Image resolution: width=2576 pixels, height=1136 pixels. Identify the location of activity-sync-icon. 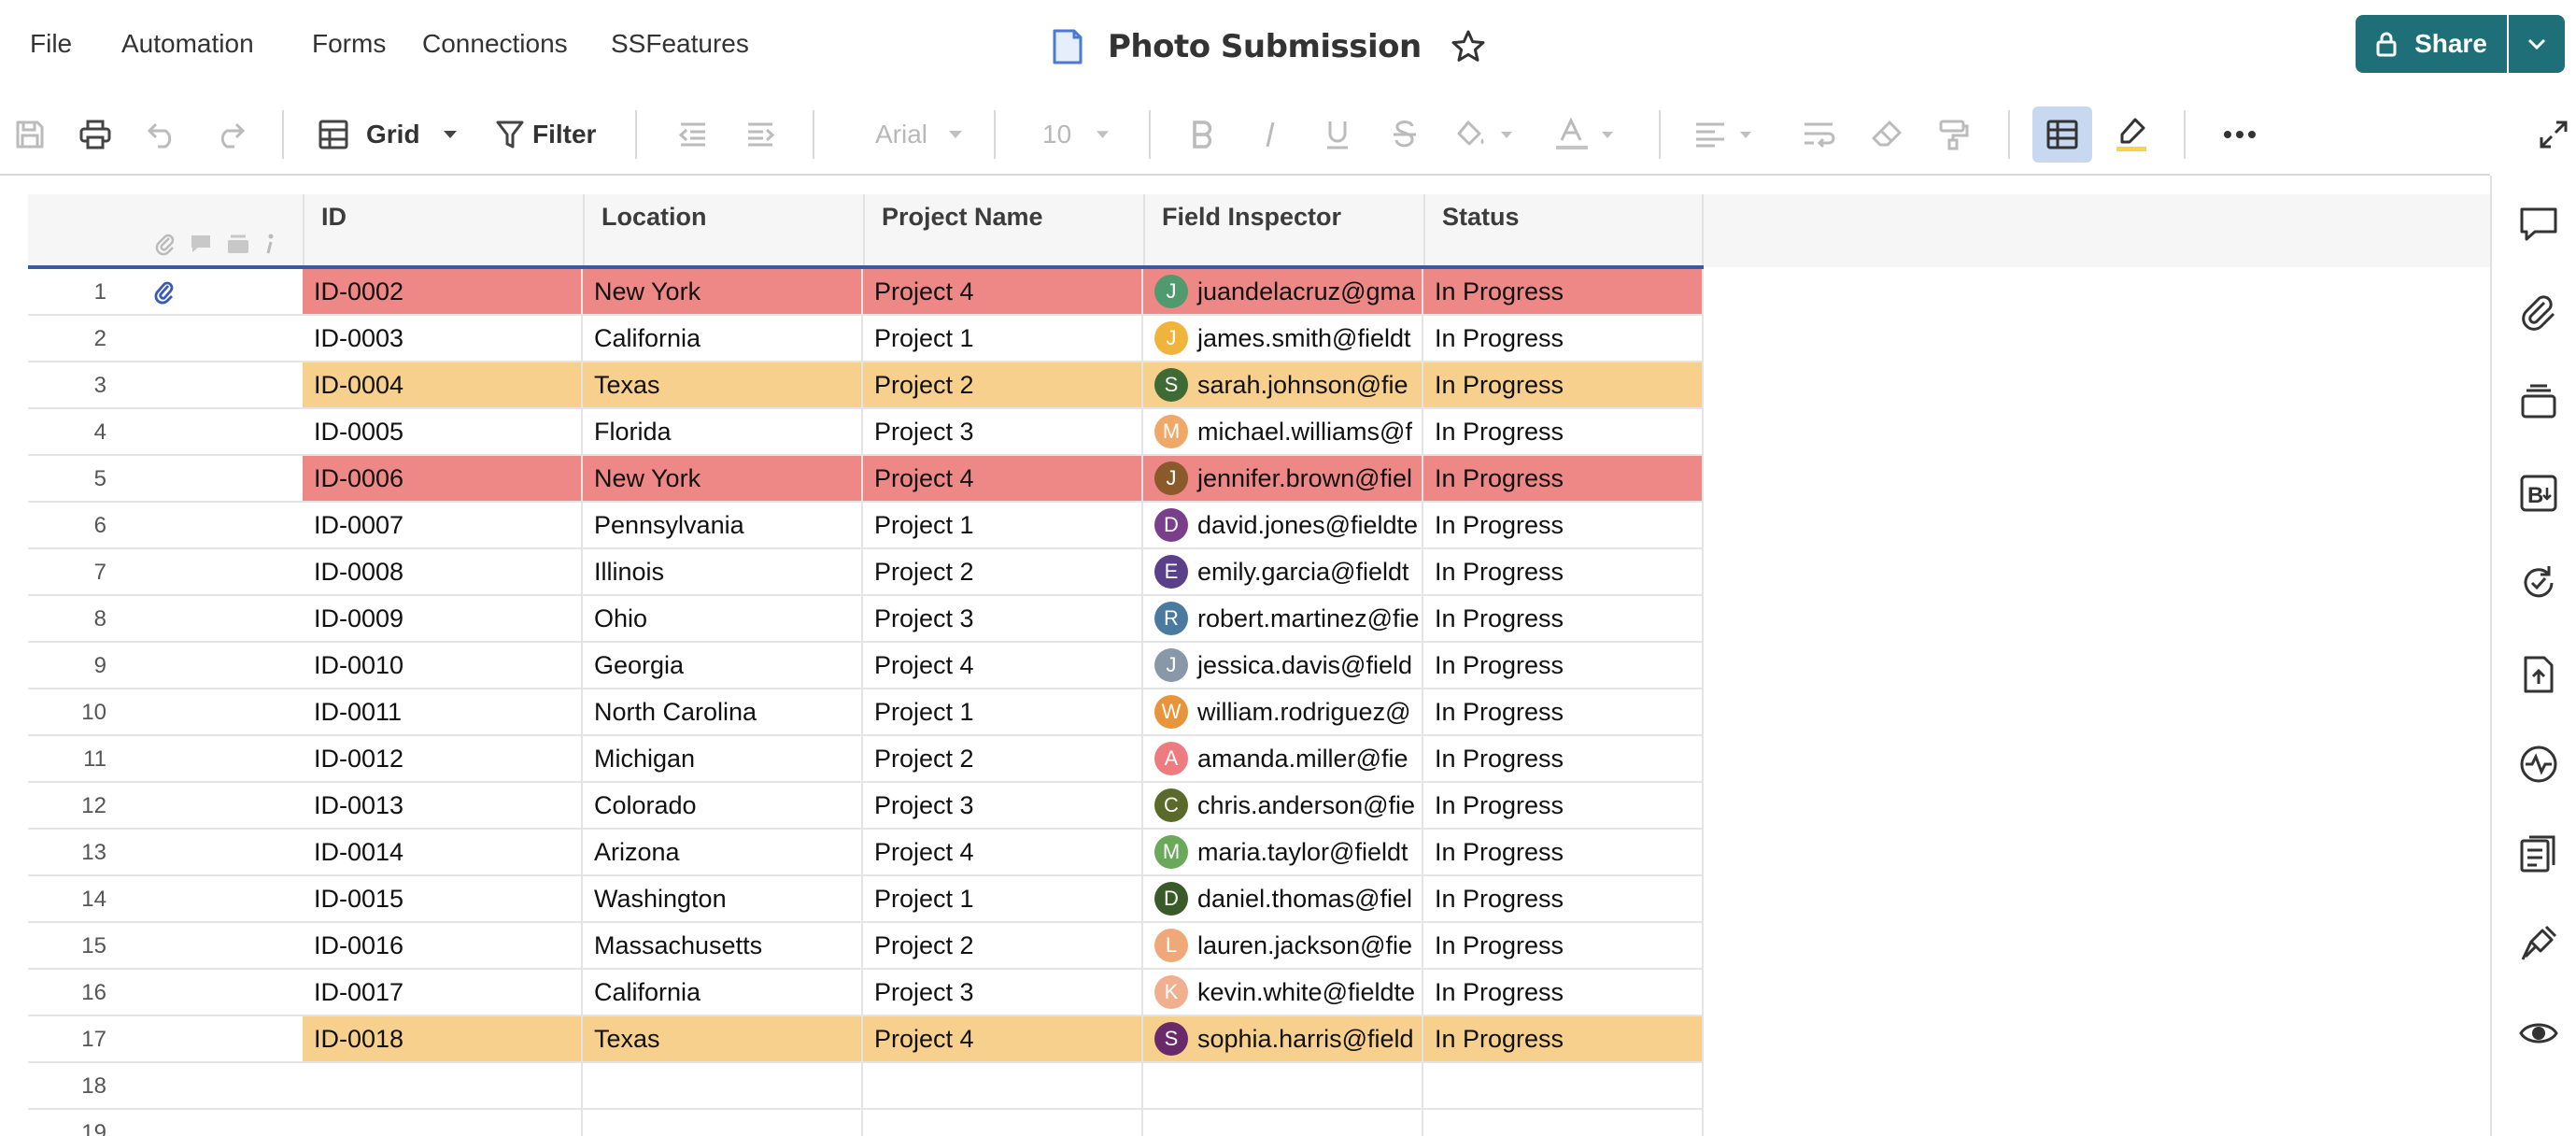
(2538, 583).